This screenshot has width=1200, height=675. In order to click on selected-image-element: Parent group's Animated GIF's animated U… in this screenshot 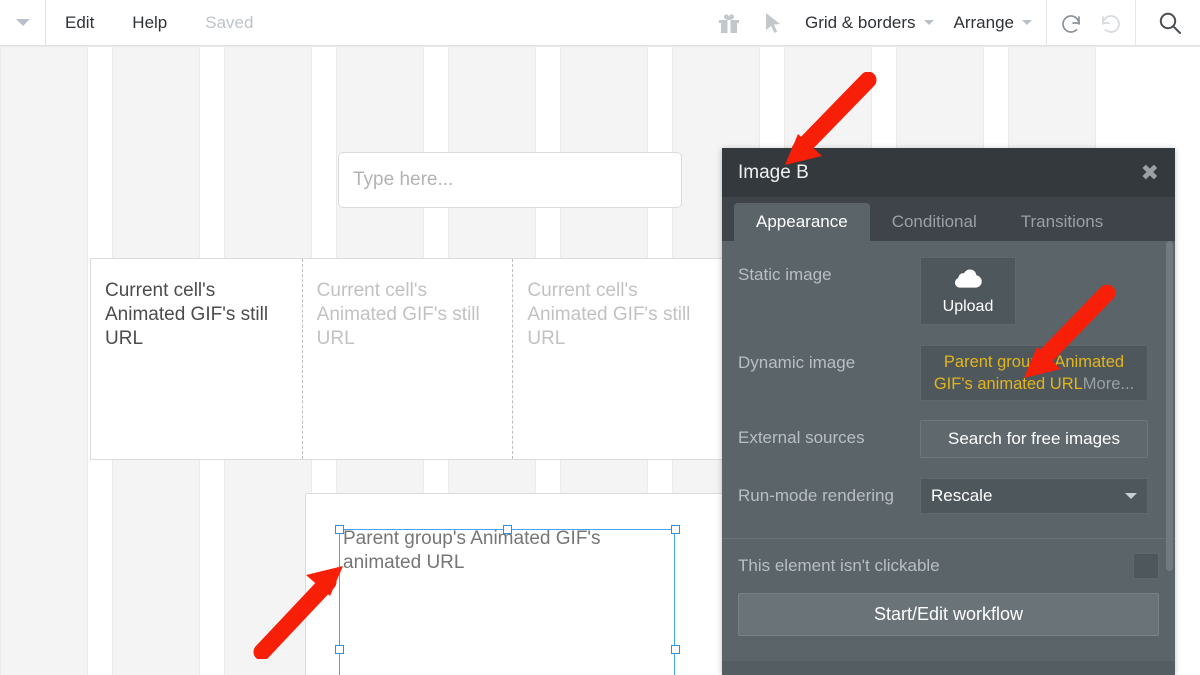, I will do `click(507, 600)`.